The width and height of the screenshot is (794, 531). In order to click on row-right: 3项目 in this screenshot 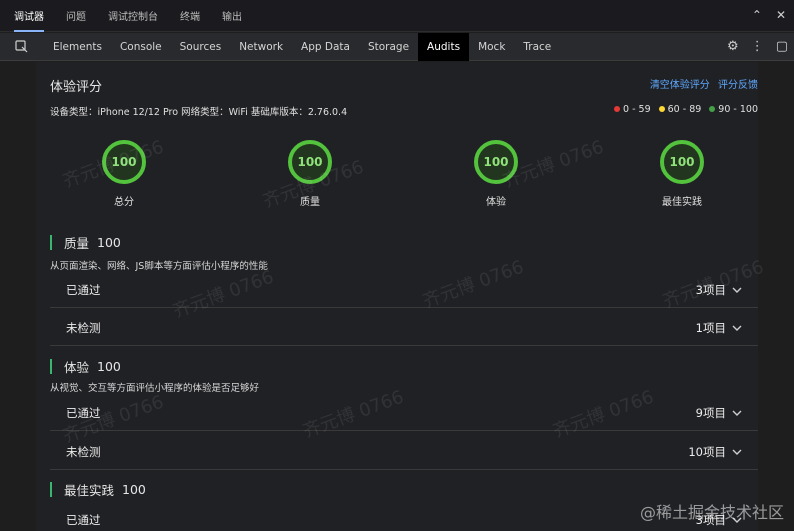, I will do `click(719, 290)`.